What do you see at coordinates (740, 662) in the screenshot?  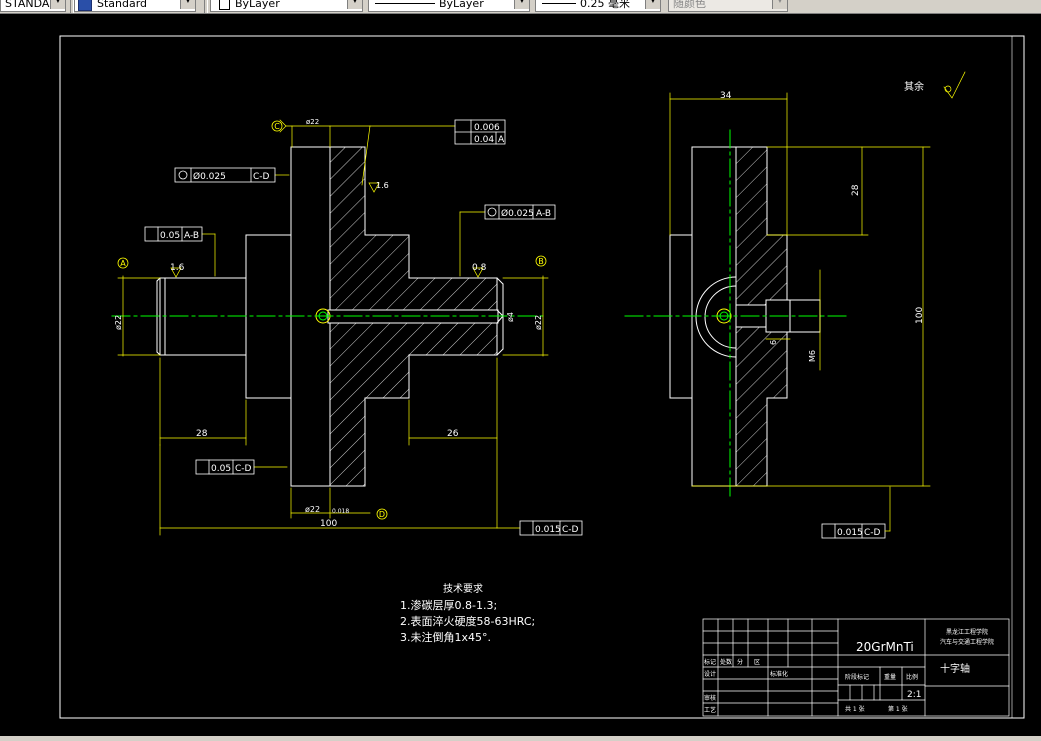 I see `svg-text: 分` at bounding box center [740, 662].